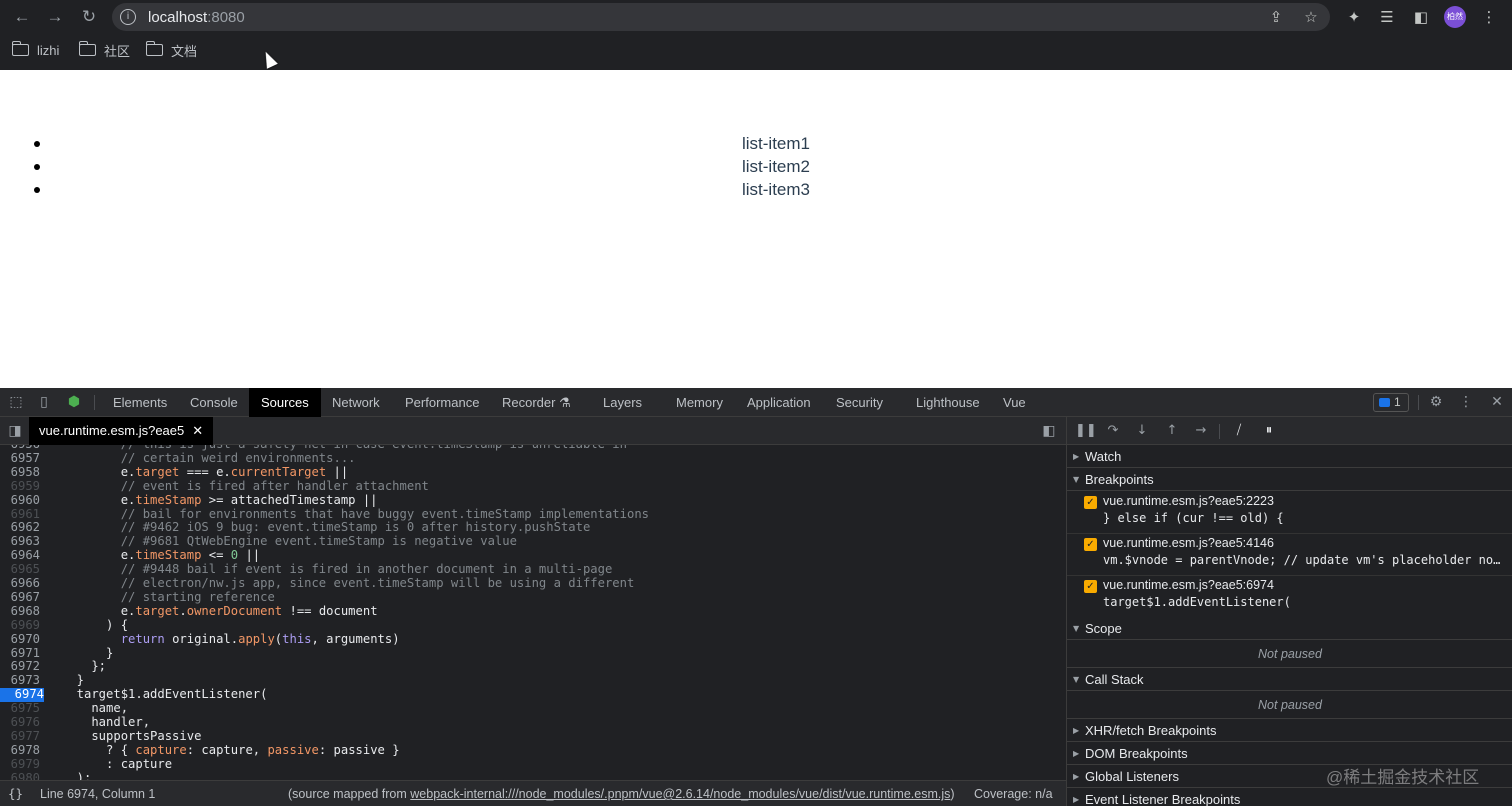 The image size is (1512, 806). What do you see at coordinates (20, 458) in the screenshot?
I see `line-number: 6957` at bounding box center [20, 458].